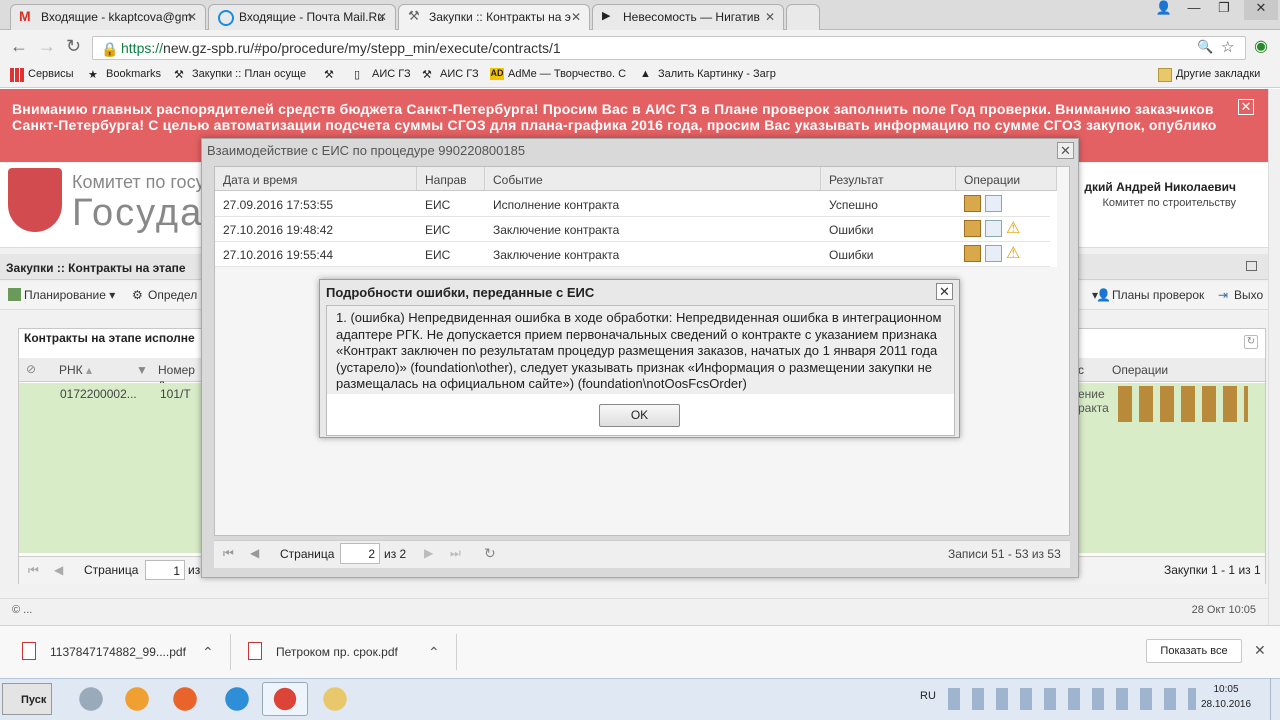  Describe the element at coordinates (335, 699) in the screenshot. I see `explorer-folder-icon` at that location.